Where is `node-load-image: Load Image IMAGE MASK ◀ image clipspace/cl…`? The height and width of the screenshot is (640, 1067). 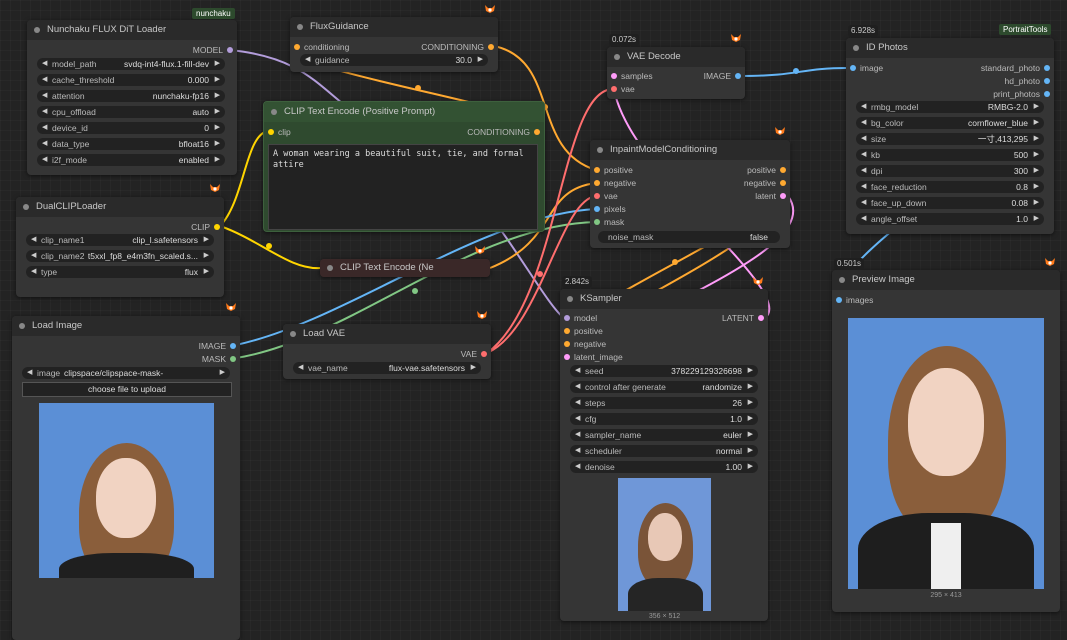
node-load-image: Load Image IMAGE MASK ◀ image clipspace/cl… is located at coordinates (126, 478).